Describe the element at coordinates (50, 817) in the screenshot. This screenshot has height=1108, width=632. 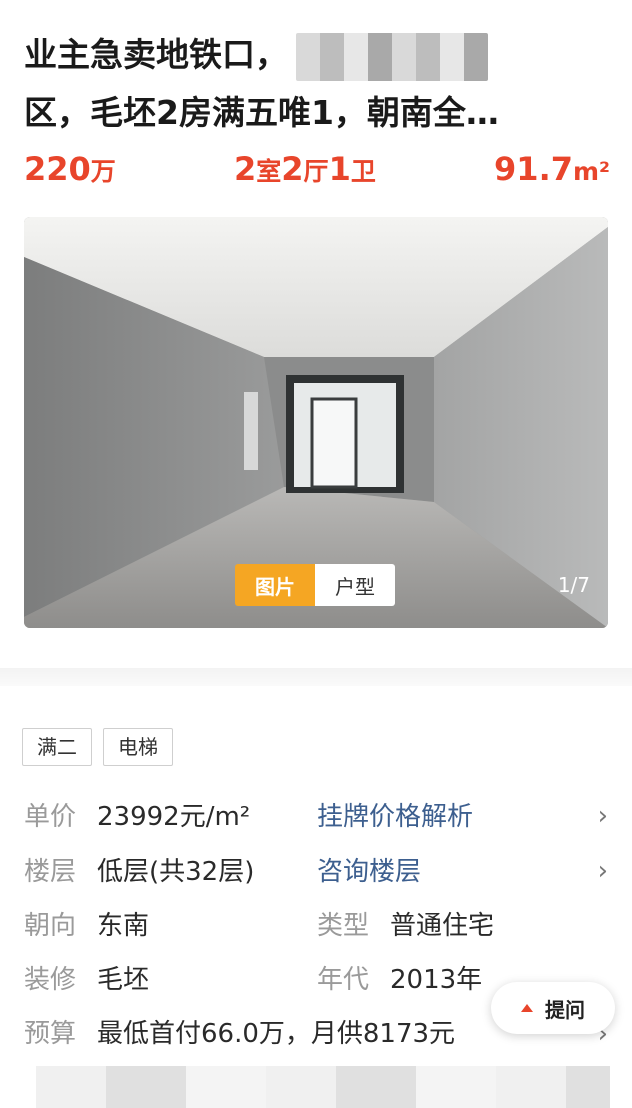
I see `detail-label: 单价` at that location.